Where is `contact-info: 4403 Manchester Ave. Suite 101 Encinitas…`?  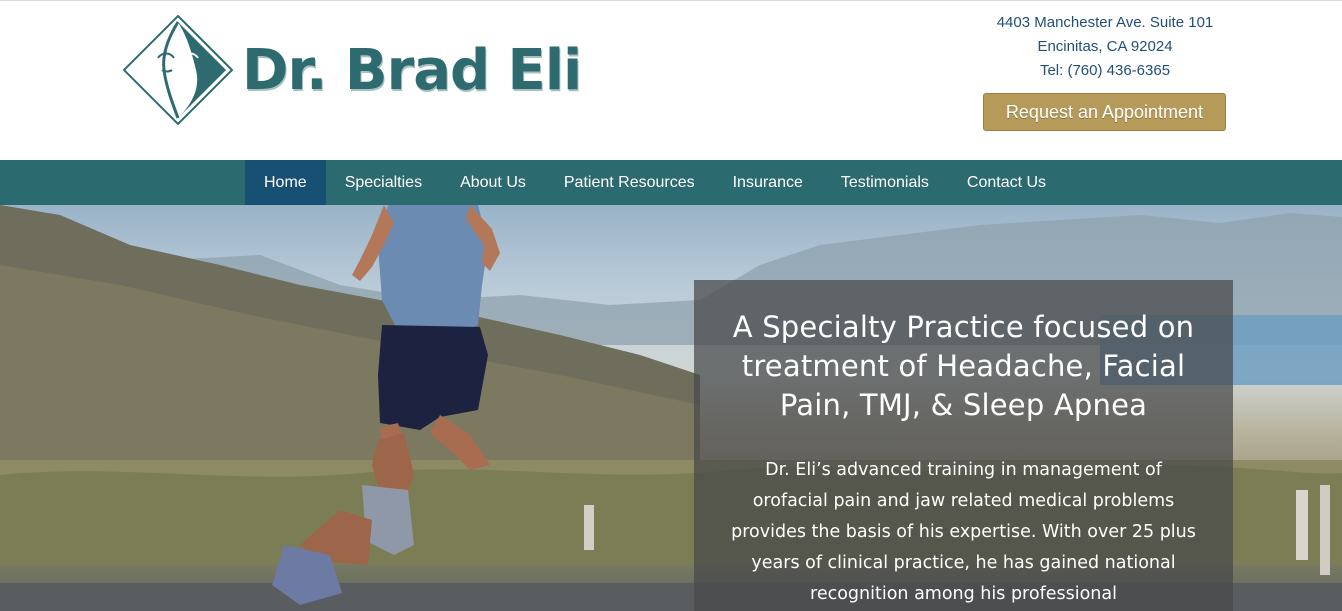
contact-info: 4403 Manchester Ave. Suite 101 Encinitas… is located at coordinates (1105, 47).